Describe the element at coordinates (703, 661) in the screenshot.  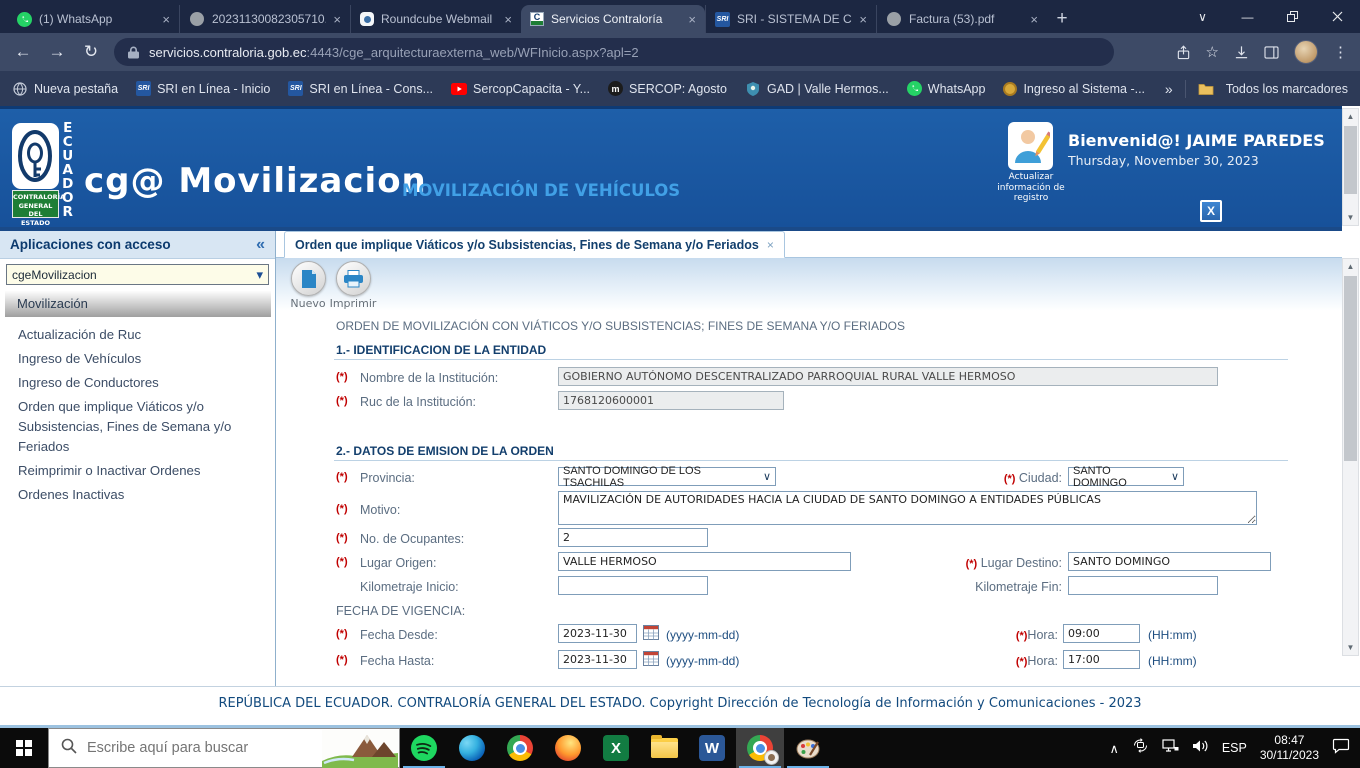
I see `fecha-format-hint: (yyyy-mm-dd)` at that location.